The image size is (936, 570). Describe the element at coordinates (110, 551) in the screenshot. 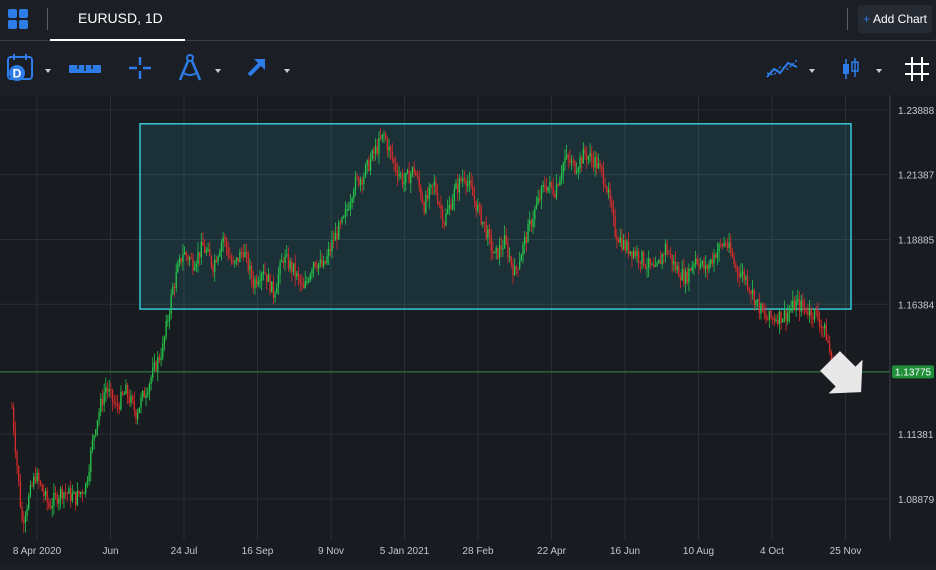

I see `x-tick-label: Jun` at that location.